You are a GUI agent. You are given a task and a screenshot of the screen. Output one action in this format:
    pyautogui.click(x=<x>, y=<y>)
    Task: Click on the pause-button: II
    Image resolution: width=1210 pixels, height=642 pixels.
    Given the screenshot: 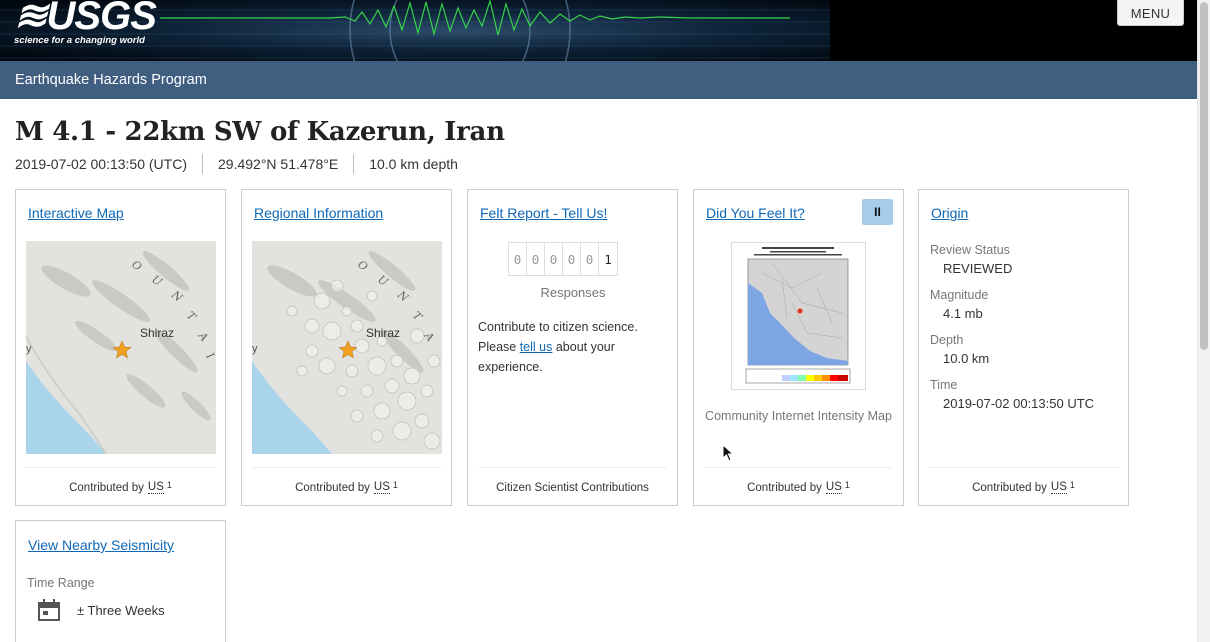 What is the action you would take?
    pyautogui.click(x=877, y=212)
    